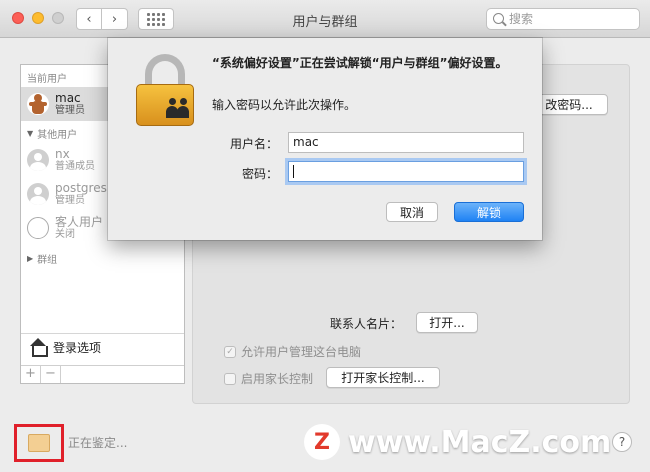  I want to click on allow-admin-checkbox: ✓ 允许用户管理这台电脑, so click(292, 351).